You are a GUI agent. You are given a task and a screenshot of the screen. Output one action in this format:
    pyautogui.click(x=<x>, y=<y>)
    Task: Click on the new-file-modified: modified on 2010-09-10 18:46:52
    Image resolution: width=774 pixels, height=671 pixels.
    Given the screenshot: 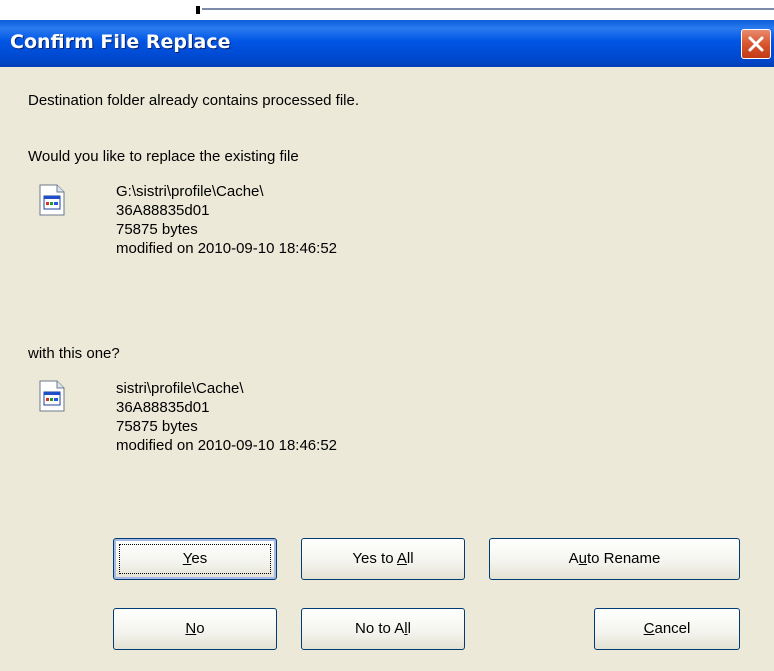 What is the action you would take?
    pyautogui.click(x=227, y=445)
    